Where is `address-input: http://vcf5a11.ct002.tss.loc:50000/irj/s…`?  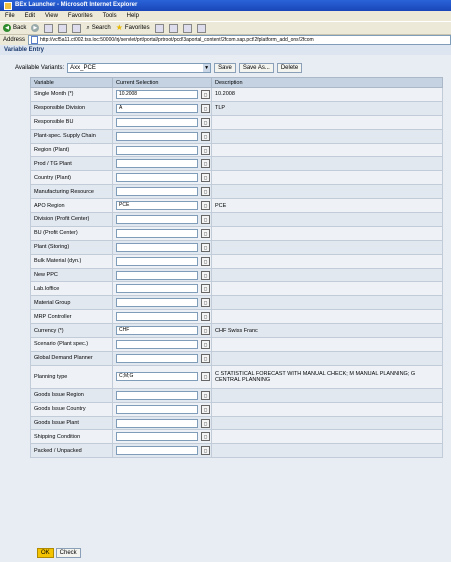 address-input: http://vcf5a11.ct002.tss.loc:50000/irj/s… is located at coordinates (239, 40).